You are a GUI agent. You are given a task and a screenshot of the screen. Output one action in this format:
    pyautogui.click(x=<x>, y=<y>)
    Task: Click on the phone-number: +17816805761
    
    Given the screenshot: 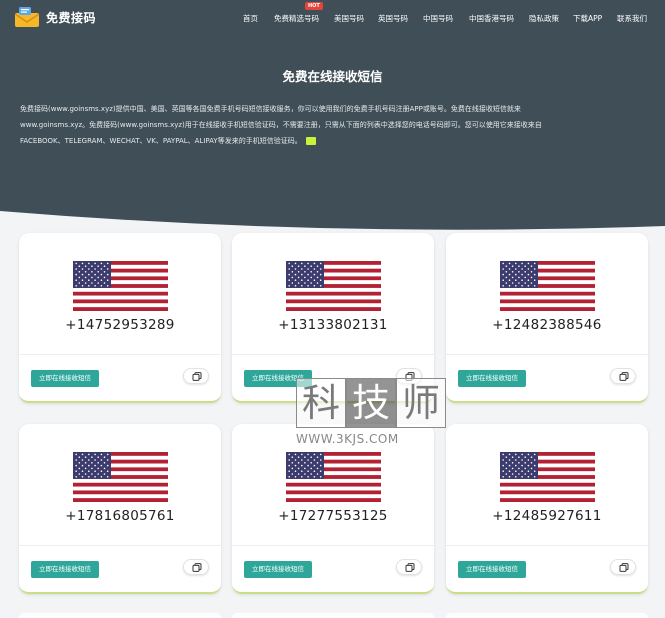 What is the action you would take?
    pyautogui.click(x=120, y=516)
    